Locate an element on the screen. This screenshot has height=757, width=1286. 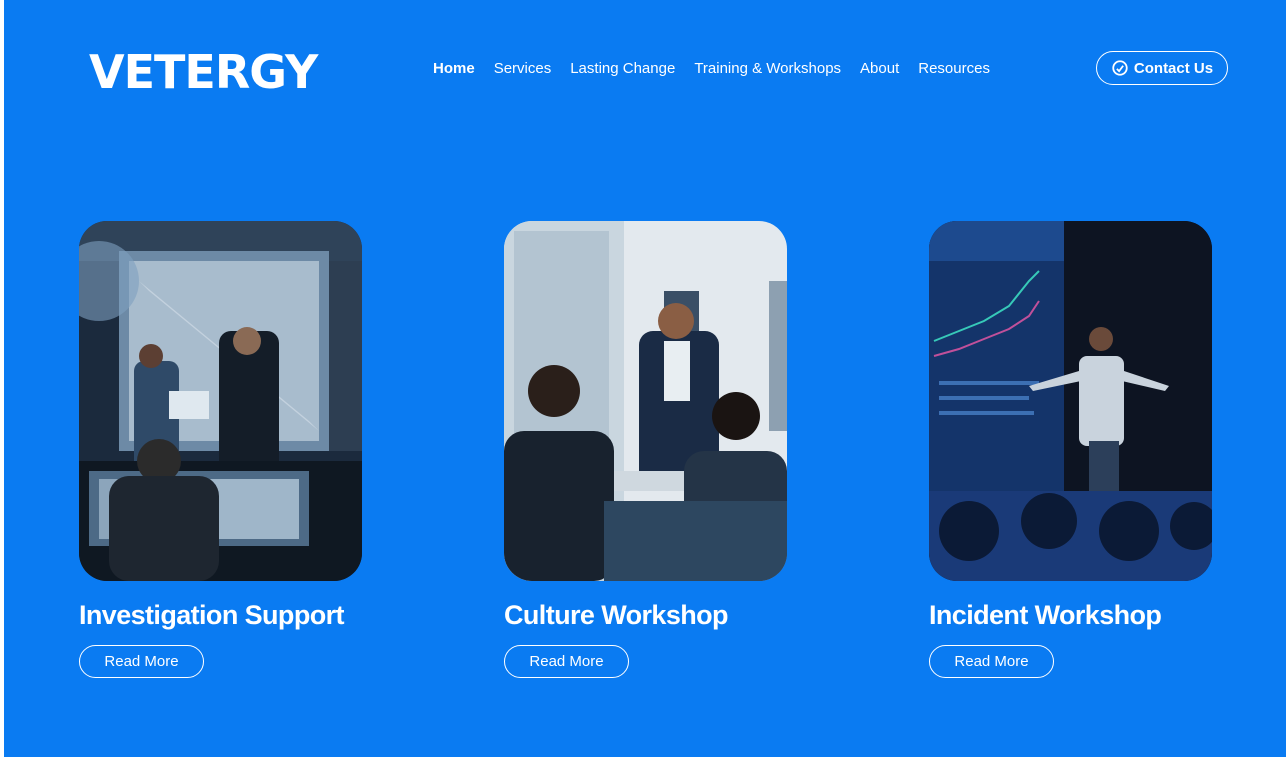
nav-item-lasting-change: Lasting Change is located at coordinates (622, 68).